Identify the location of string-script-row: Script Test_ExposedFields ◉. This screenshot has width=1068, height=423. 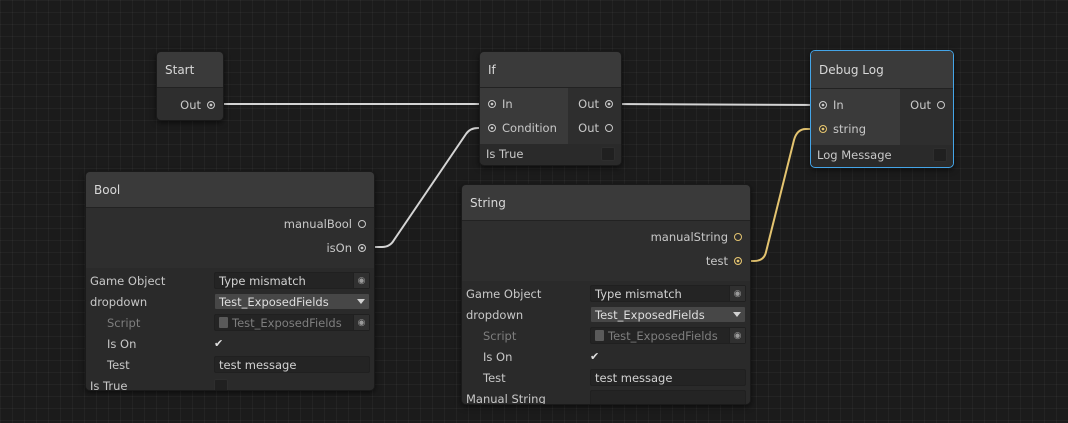
(606, 335).